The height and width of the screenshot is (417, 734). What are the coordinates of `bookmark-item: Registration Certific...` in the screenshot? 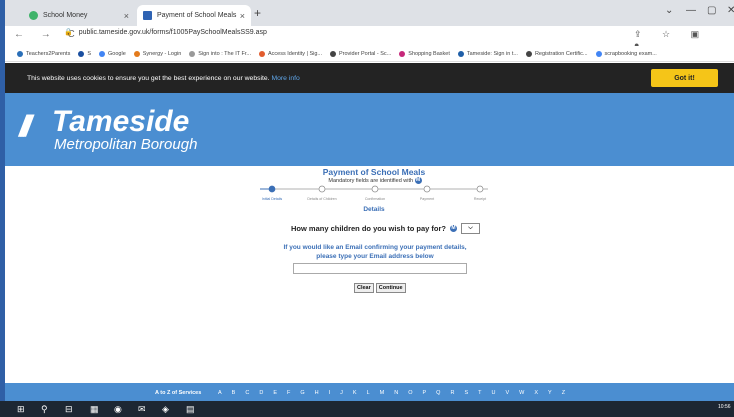 It's located at (556, 53).